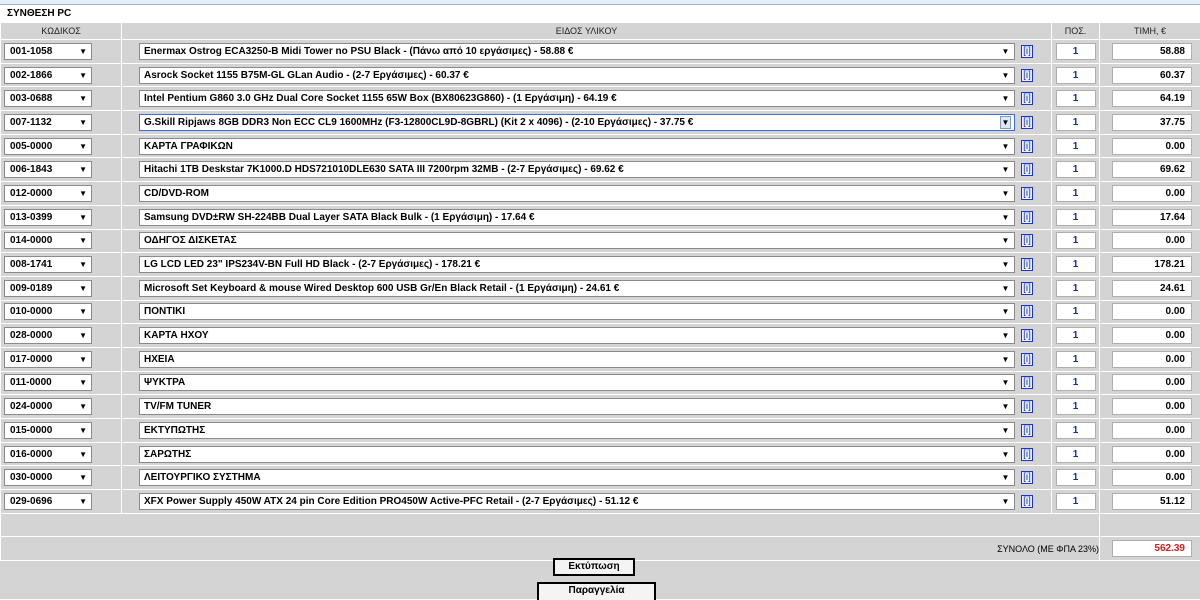 Image resolution: width=1200 pixels, height=600 pixels. What do you see at coordinates (48, 382) in the screenshot?
I see `code-select: 011-0000▼` at bounding box center [48, 382].